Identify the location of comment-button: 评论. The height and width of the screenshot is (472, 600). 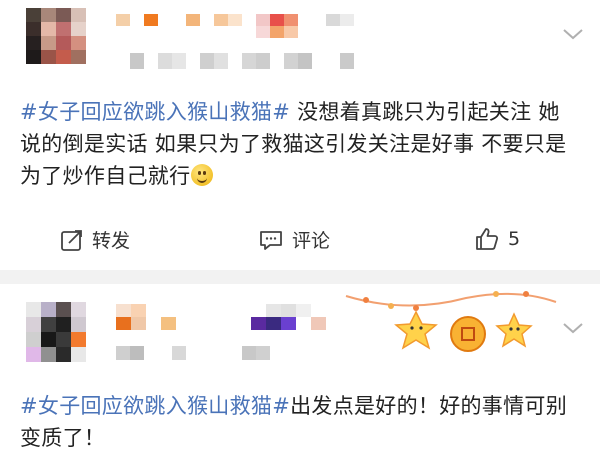
(294, 239).